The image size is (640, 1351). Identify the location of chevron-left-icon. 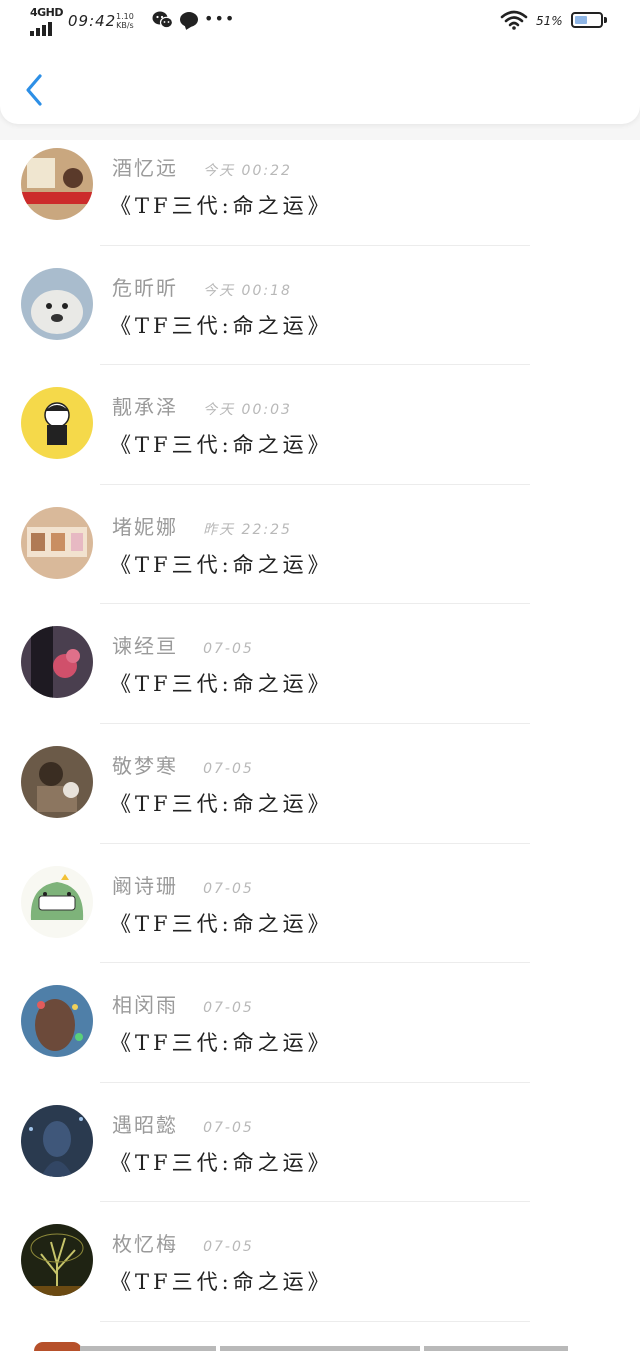
(34, 90).